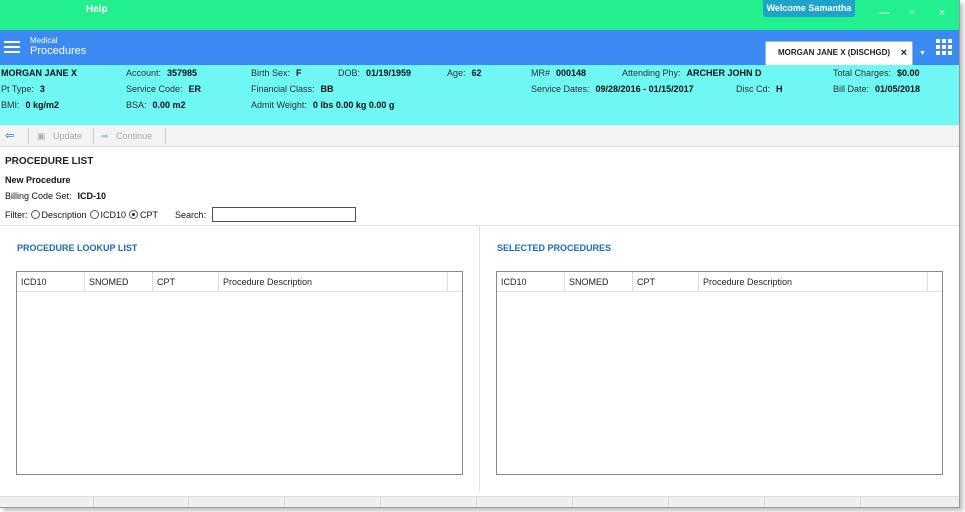 Image resolution: width=965 pixels, height=512 pixels. I want to click on patient-tab: MORGAN JANE X (DISCHGD) ×, so click(839, 53).